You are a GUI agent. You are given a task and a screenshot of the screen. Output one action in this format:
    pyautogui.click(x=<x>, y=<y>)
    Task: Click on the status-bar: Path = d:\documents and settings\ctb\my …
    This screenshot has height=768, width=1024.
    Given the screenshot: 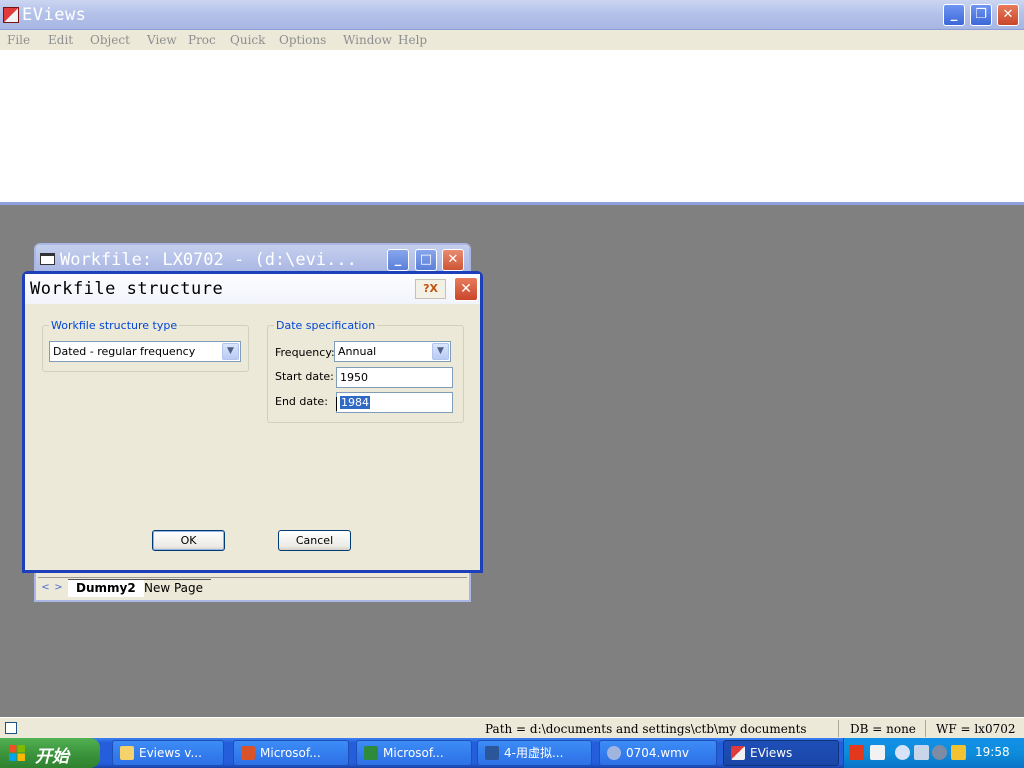 What is the action you would take?
    pyautogui.click(x=512, y=727)
    